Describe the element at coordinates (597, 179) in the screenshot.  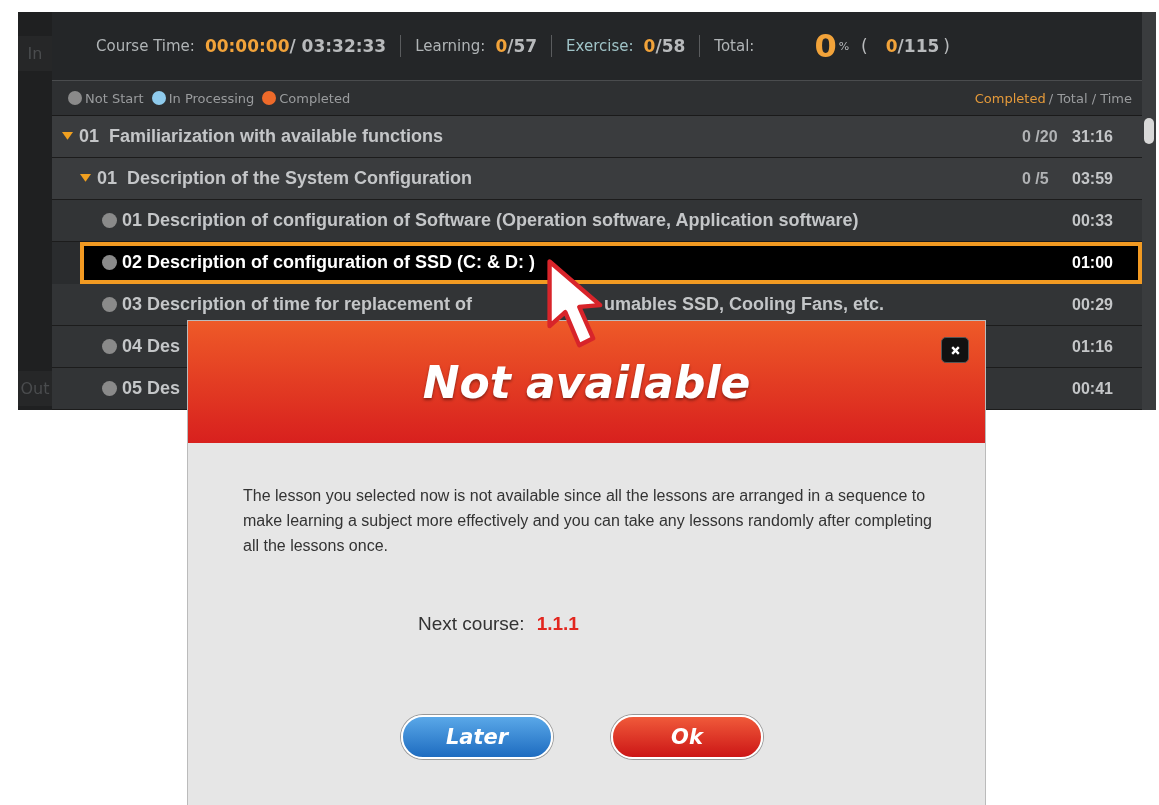
I see `tree-group-row: 01 Description of the System Configuration 0 /5 03:59` at that location.